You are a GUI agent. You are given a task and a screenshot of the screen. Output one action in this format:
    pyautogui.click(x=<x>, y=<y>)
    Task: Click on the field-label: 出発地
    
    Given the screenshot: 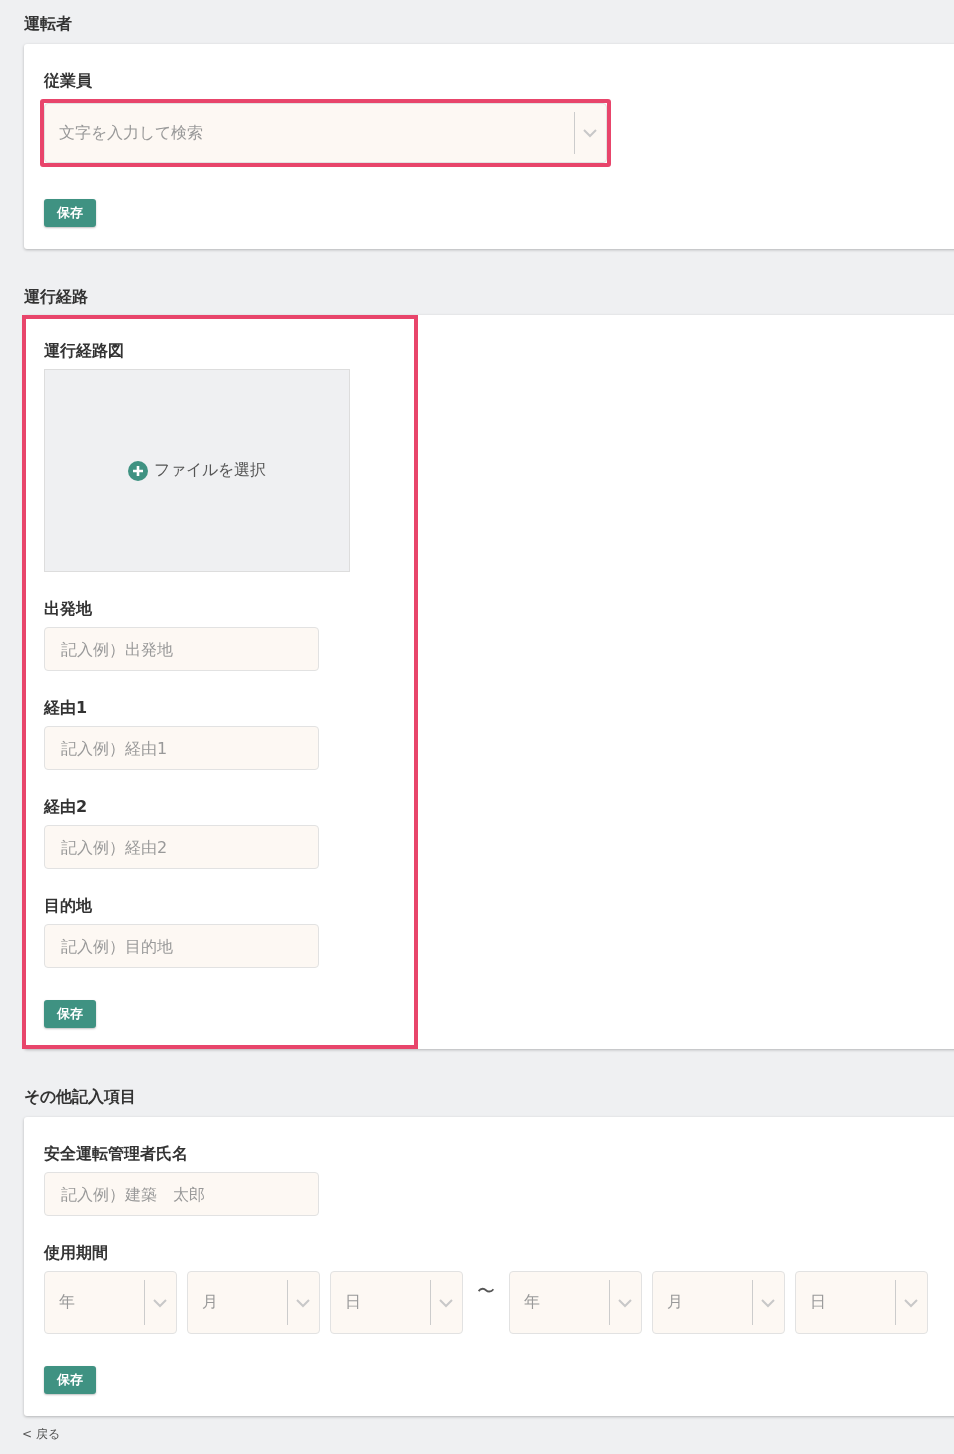 What is the action you would take?
    pyautogui.click(x=68, y=609)
    